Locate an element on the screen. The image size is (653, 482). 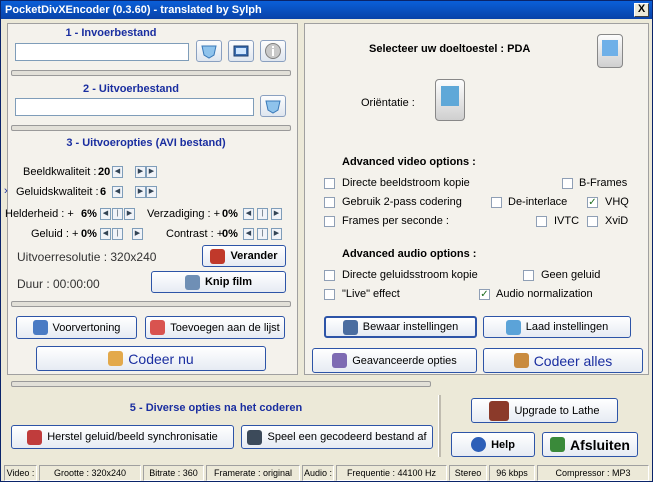
output-section-title: 2 - Uitvoerbestand is located at coordinates (131, 89).